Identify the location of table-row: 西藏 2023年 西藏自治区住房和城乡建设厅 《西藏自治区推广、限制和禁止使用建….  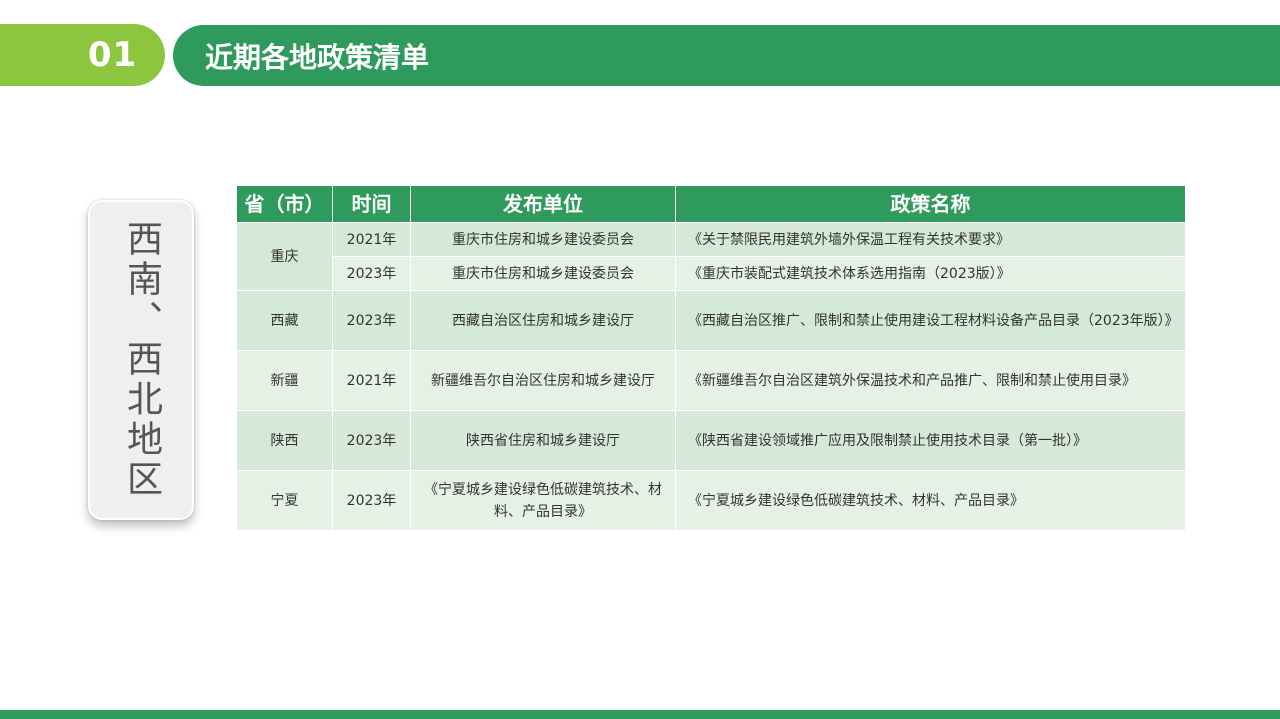
(711, 320).